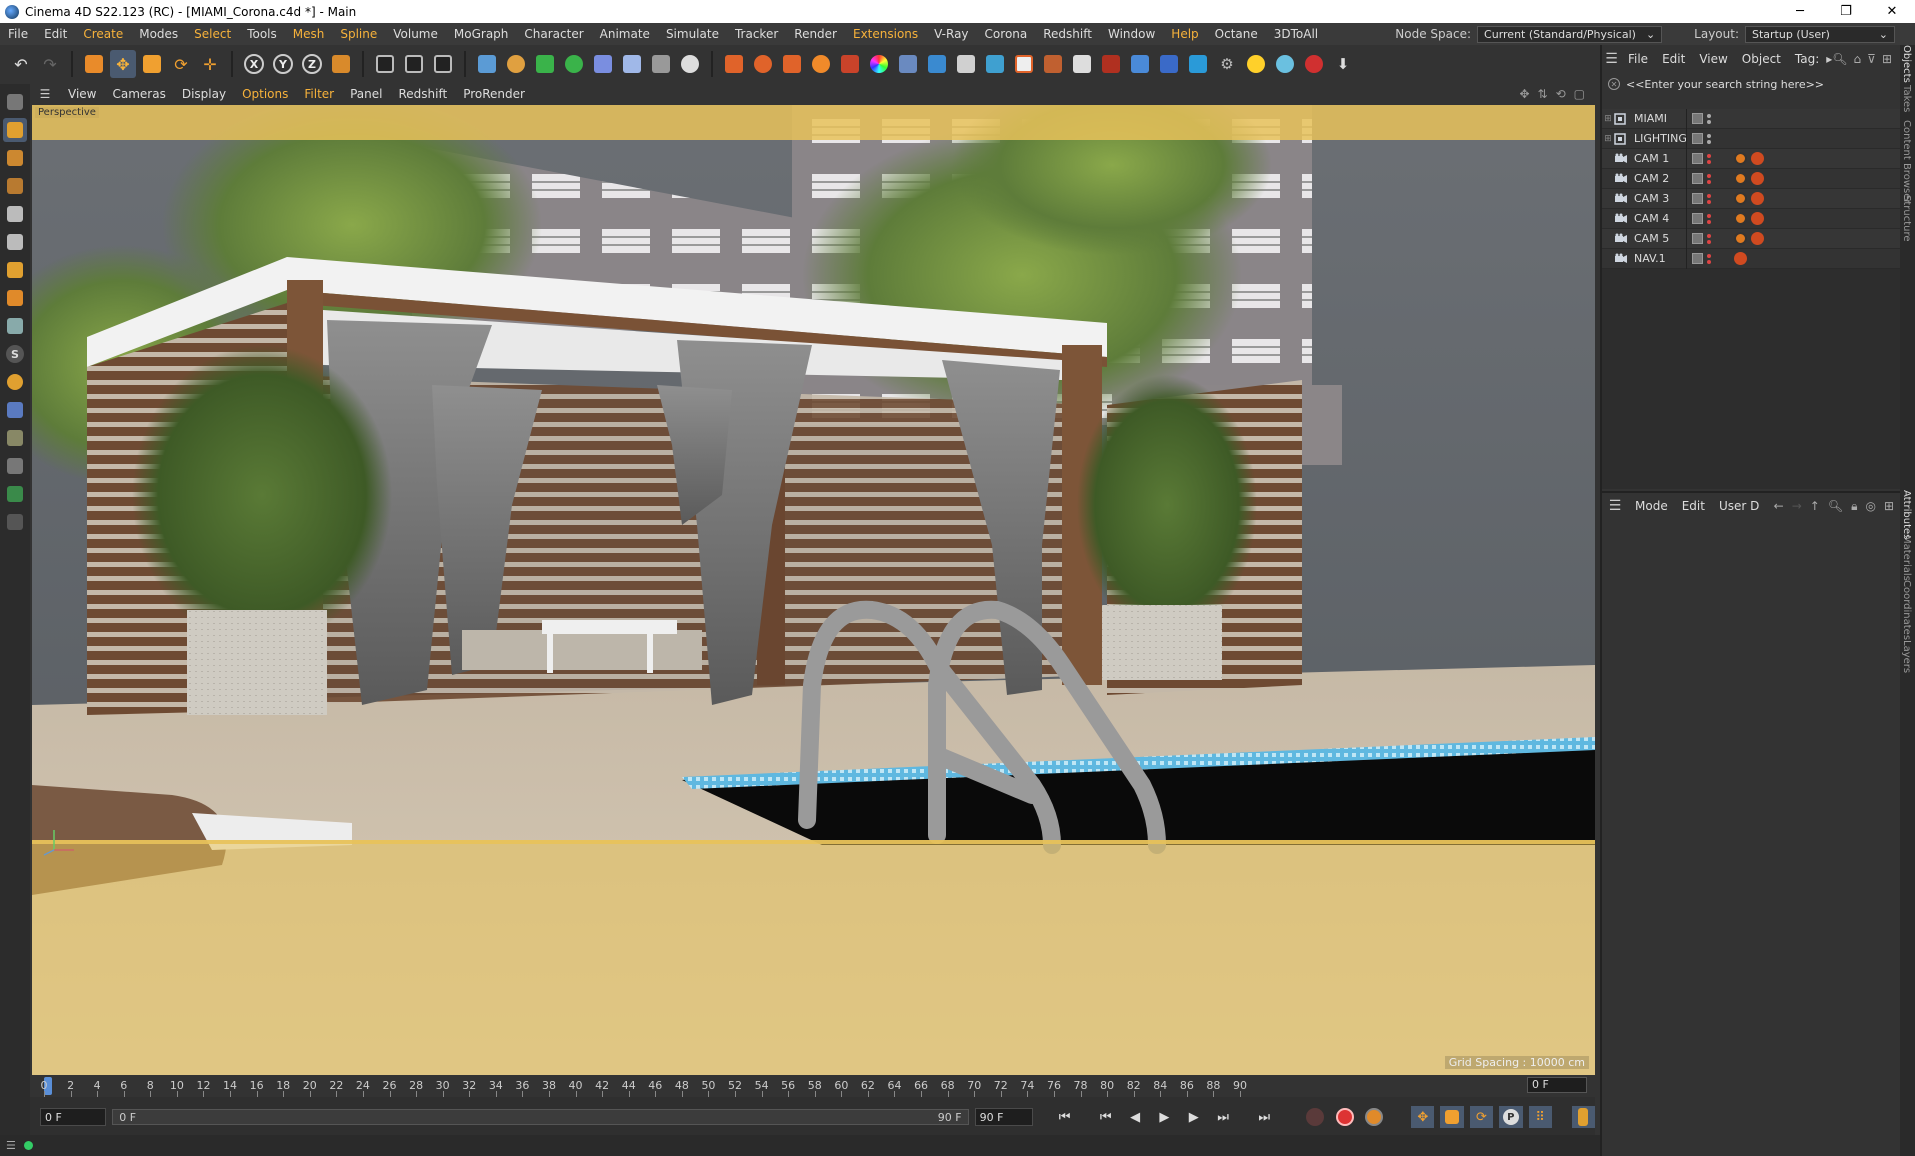  What do you see at coordinates (1511, 1117) in the screenshot?
I see `record-parameter-button: P` at bounding box center [1511, 1117].